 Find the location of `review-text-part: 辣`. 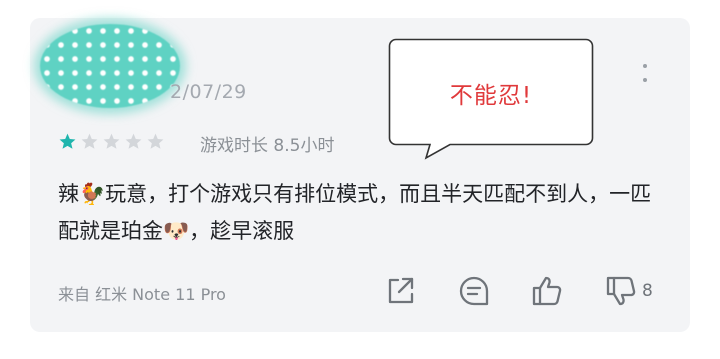

review-text-part: 辣 is located at coordinates (68, 194).